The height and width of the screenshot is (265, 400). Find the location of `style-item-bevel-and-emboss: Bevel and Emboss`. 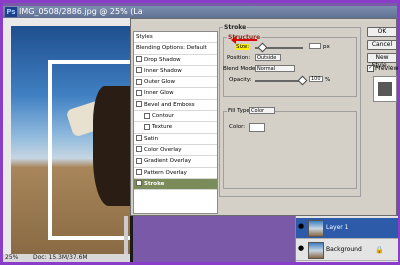

style-item-bevel-and-emboss: Bevel and Emboss is located at coordinates (175, 106).